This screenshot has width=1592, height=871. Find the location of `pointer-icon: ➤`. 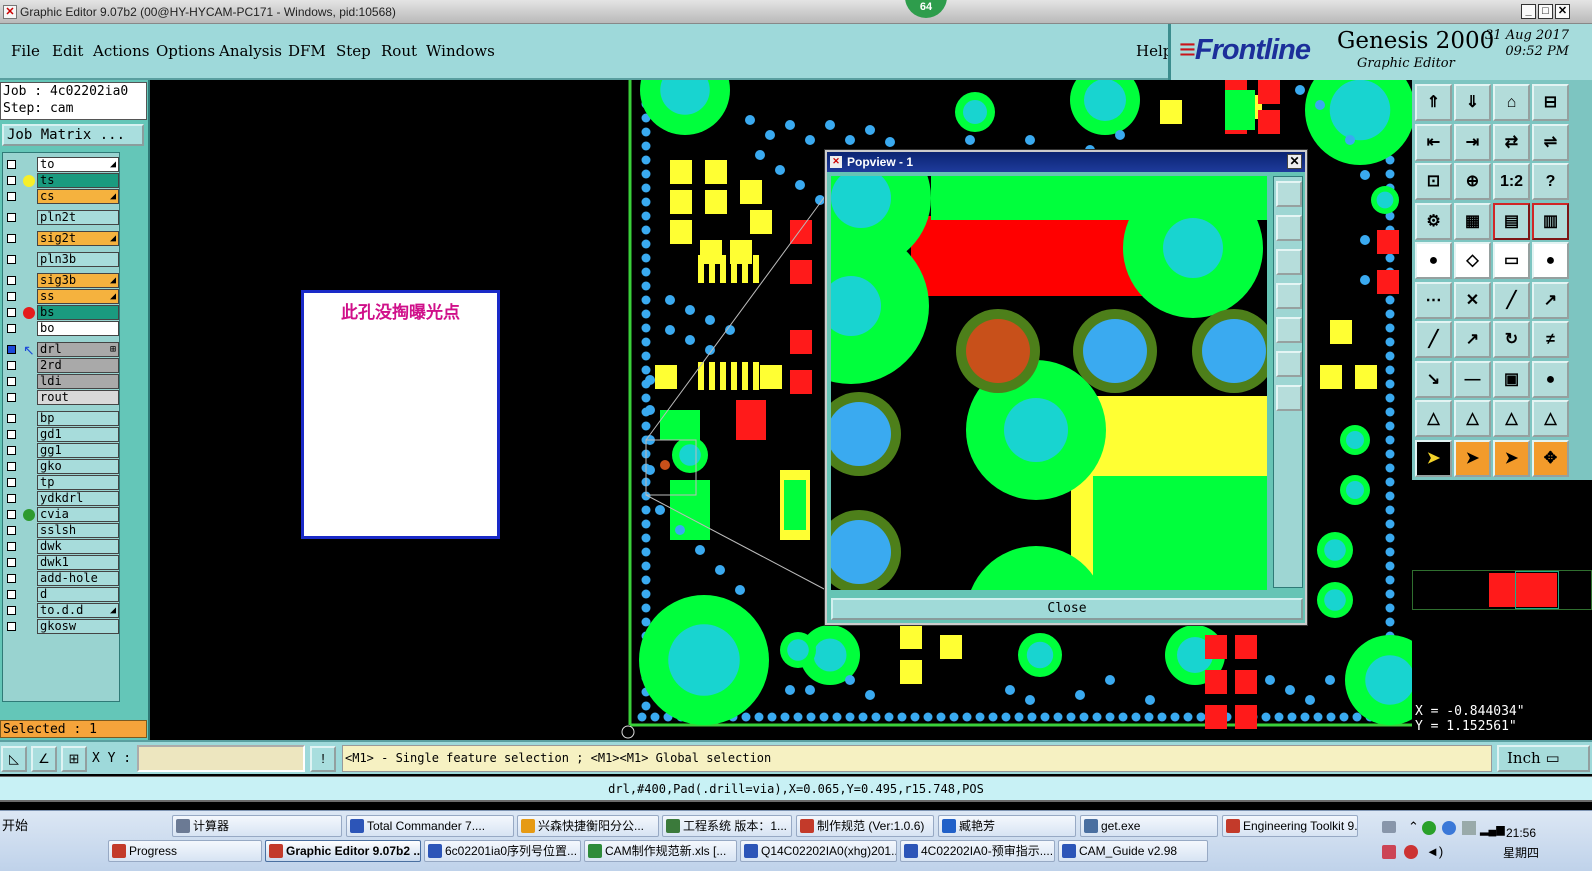

pointer-icon: ➤ is located at coordinates (1433, 458).